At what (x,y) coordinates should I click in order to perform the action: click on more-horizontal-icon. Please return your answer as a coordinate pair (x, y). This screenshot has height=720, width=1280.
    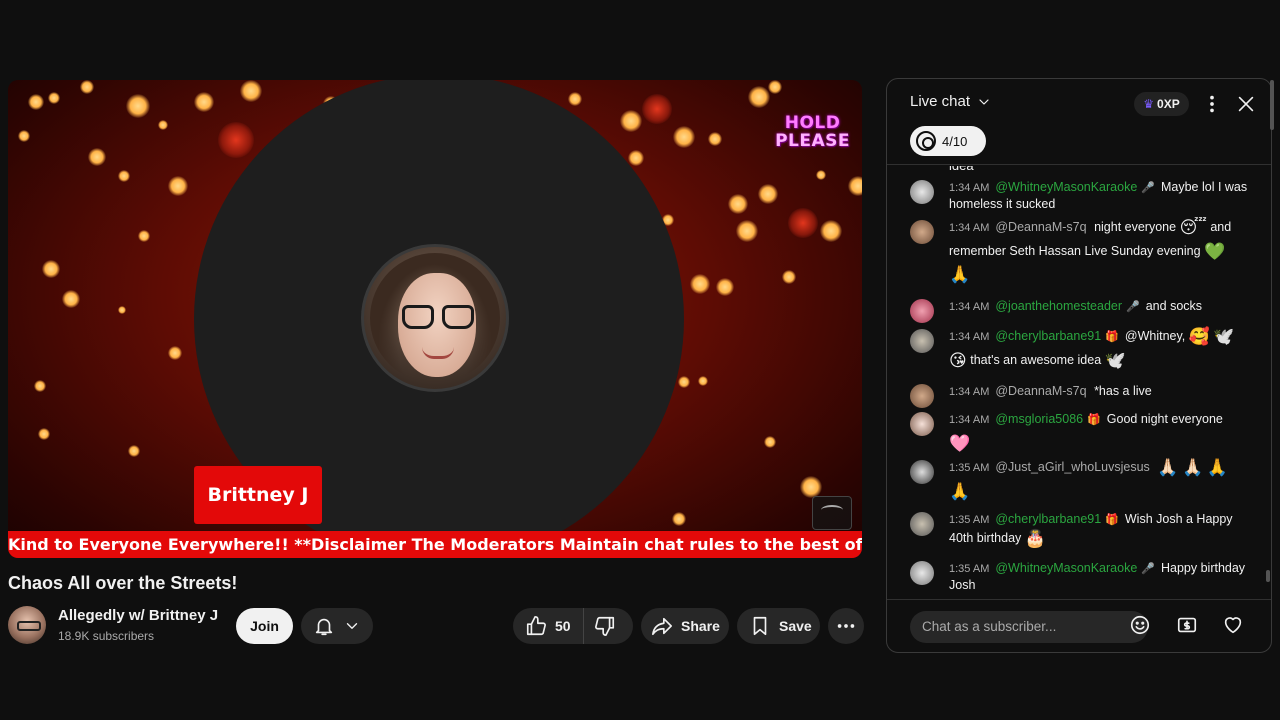
    Looking at the image, I should click on (846, 626).